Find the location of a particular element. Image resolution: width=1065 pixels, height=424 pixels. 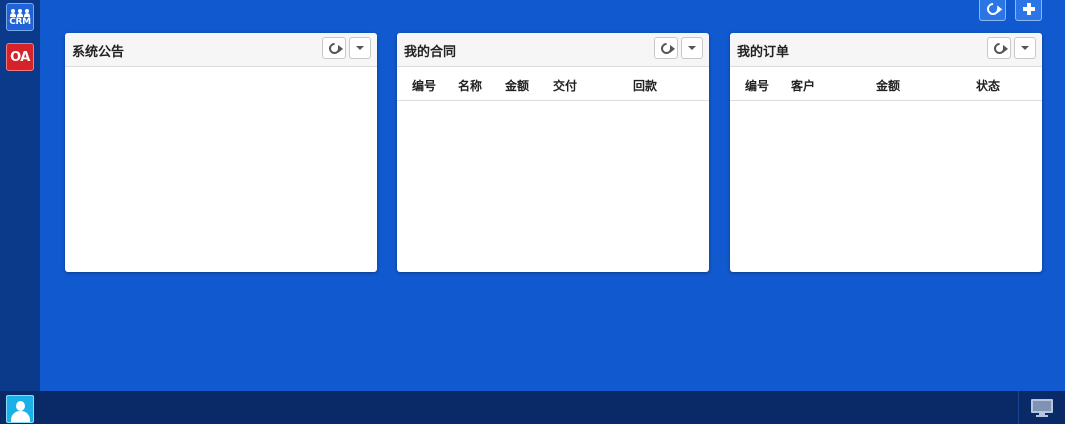

left-sidebar: CRM OA is located at coordinates (20, 195).